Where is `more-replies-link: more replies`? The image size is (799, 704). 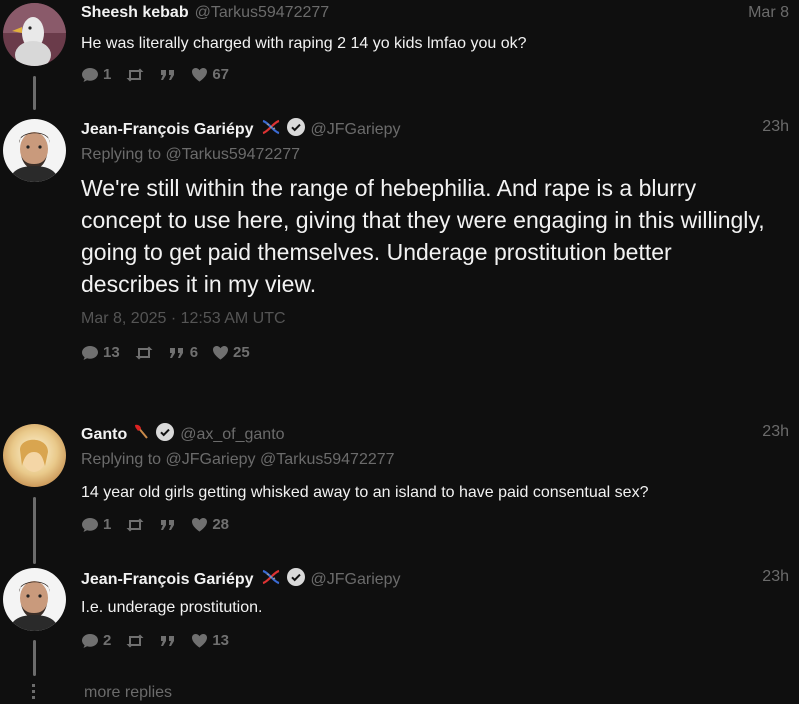 more-replies-link: more replies is located at coordinates (128, 693).